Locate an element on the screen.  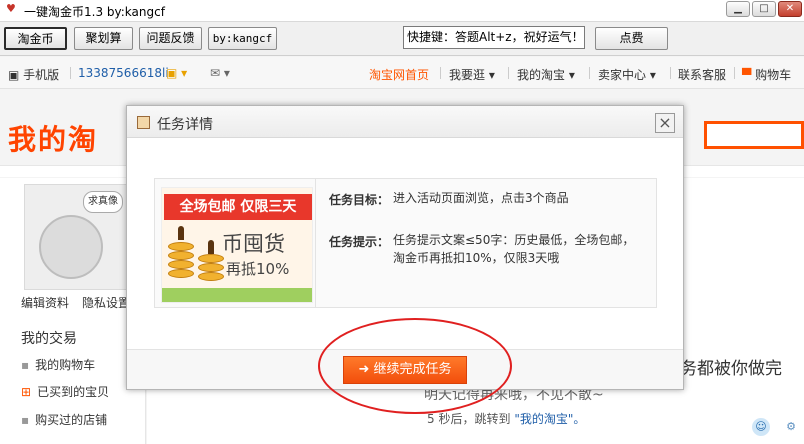
my-trades-heading: 我的交易 is located at coordinates (49, 339).